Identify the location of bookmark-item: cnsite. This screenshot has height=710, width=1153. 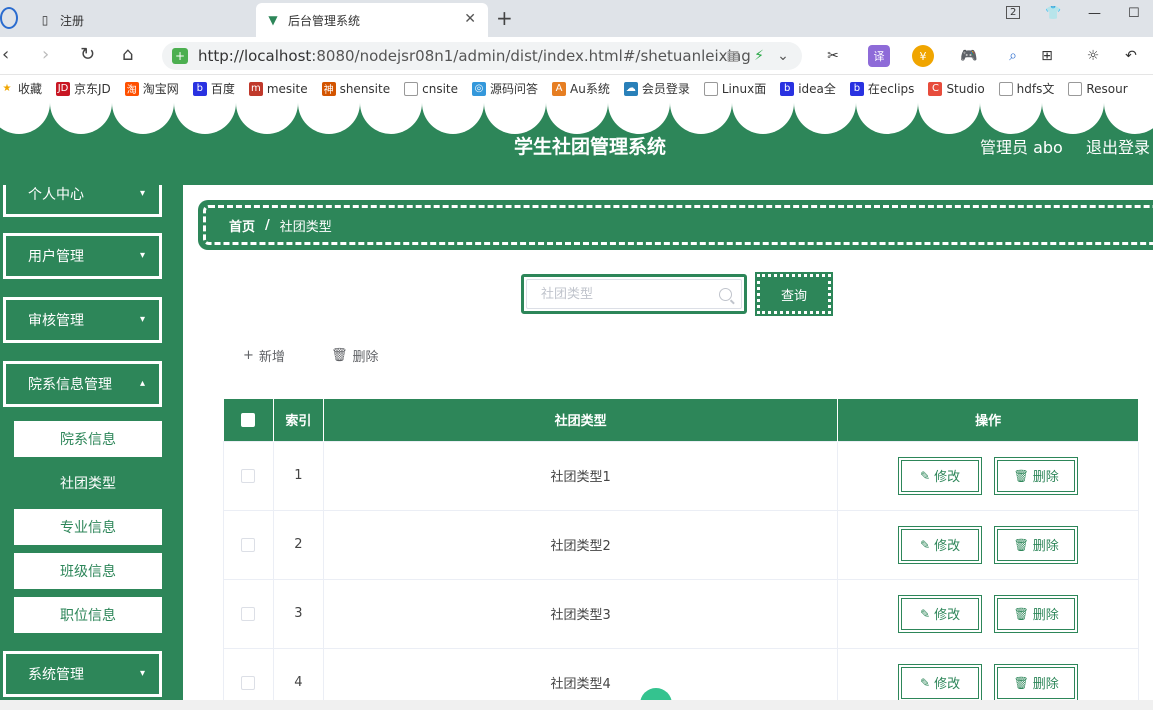
(431, 88).